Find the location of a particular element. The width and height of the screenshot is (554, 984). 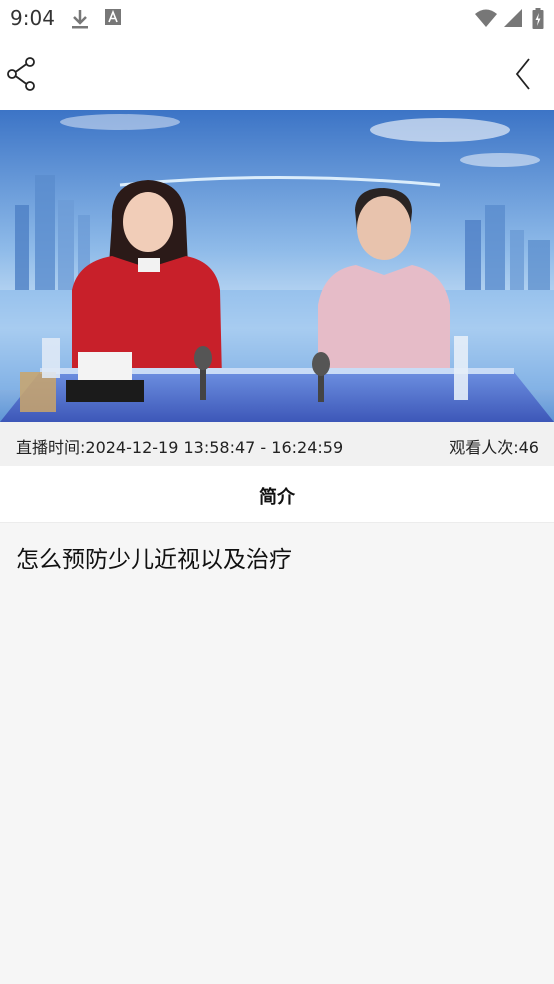

header is located at coordinates (277, 74).